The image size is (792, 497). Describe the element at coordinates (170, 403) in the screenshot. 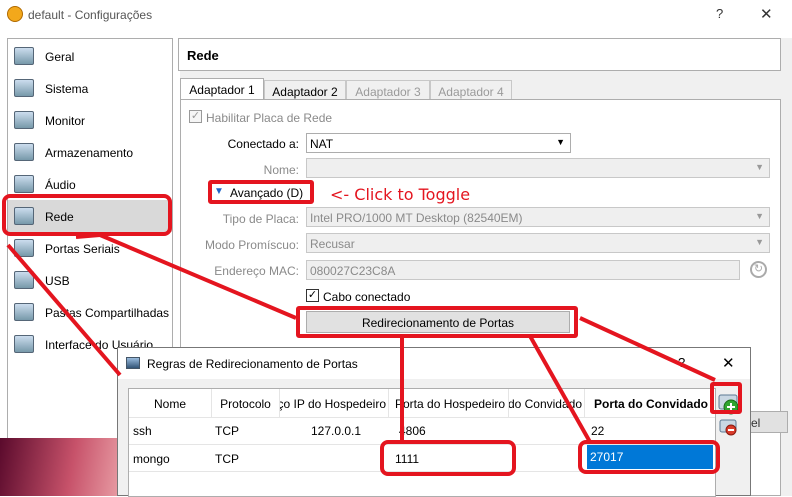

I see `column-header-nome: Nome` at that location.